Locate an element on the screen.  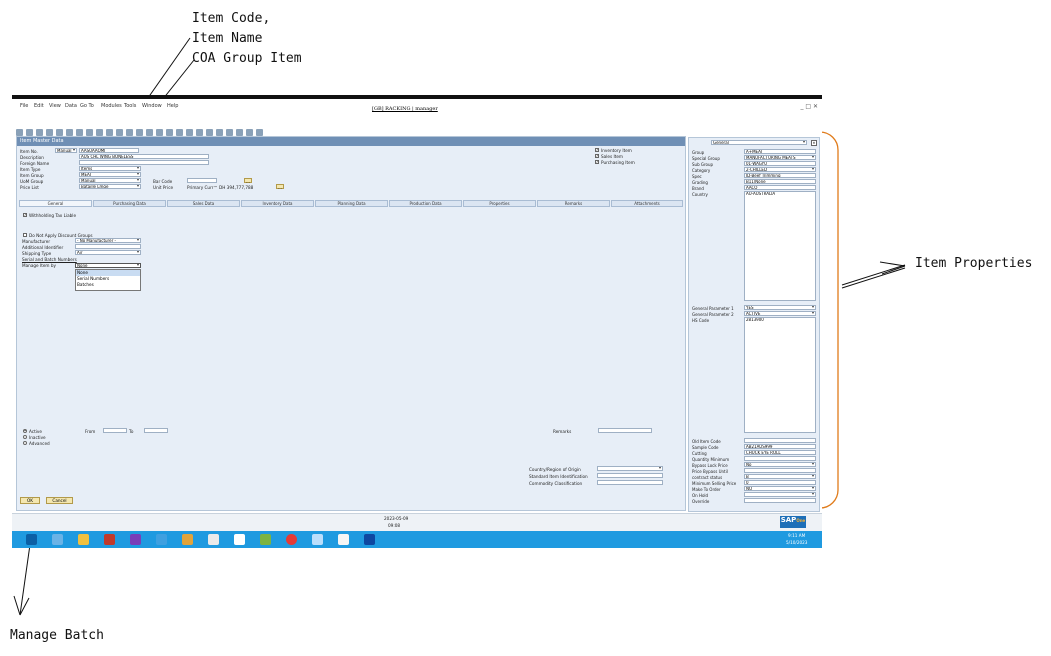
remote-desktop-icon is located at coordinates (369, 539).